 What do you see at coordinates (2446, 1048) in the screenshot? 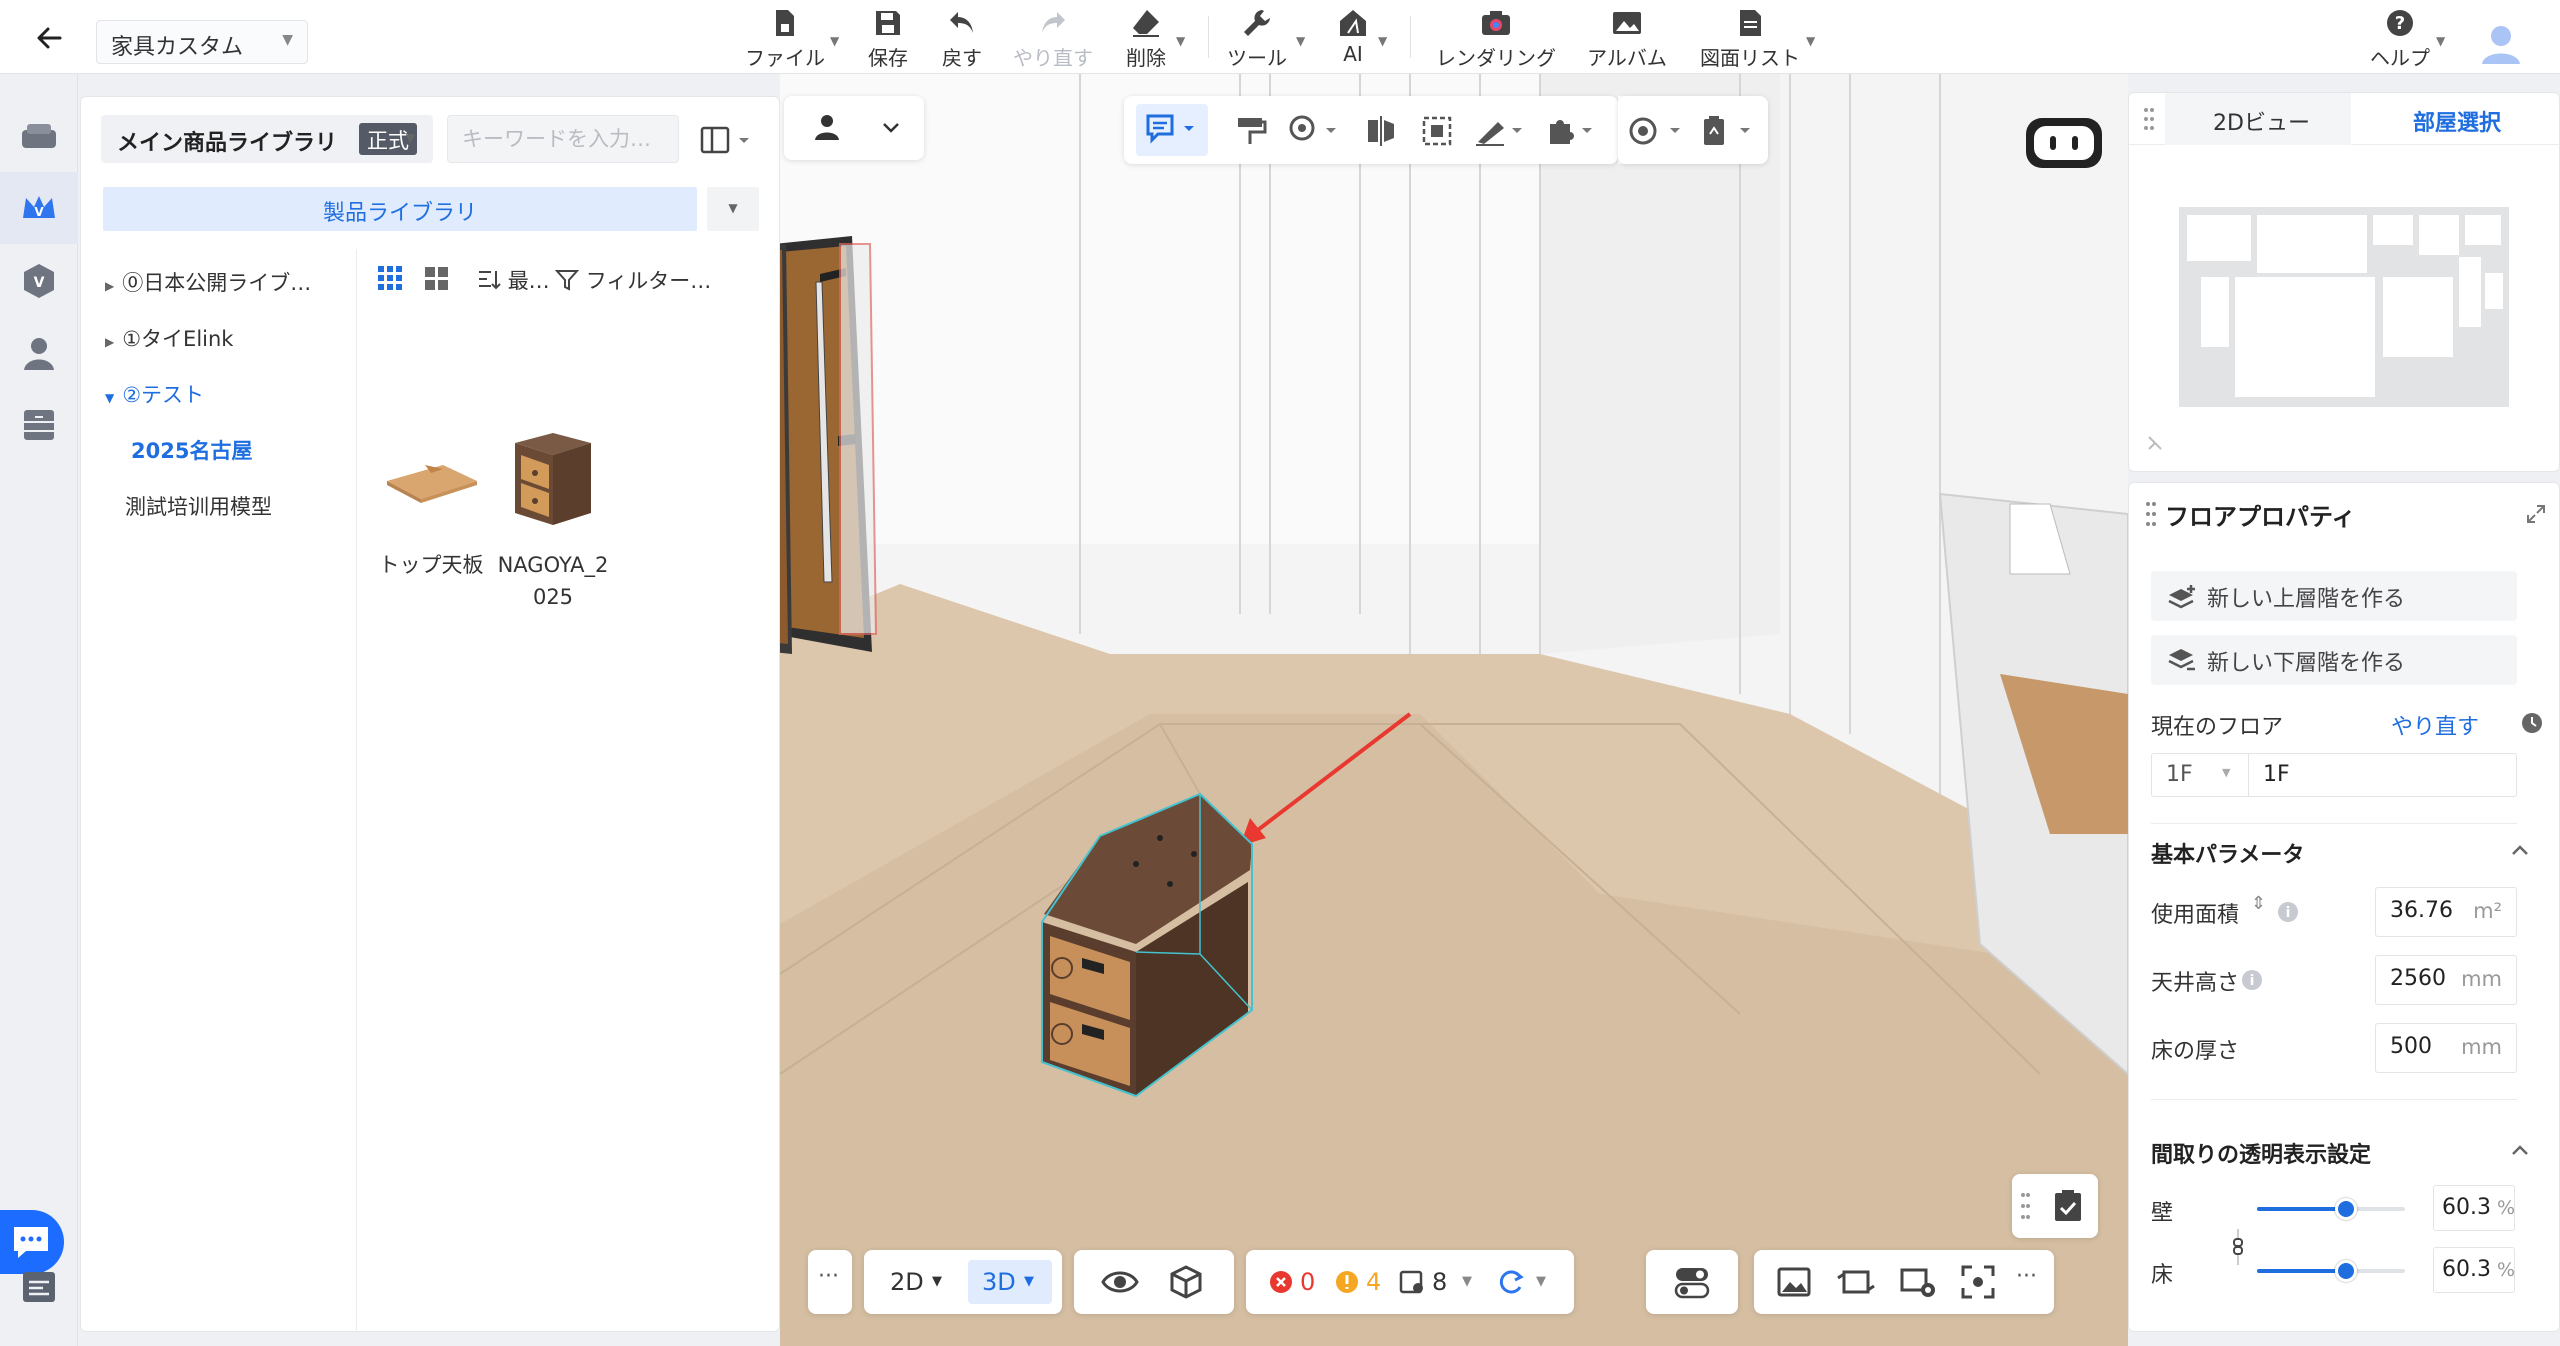
I see `floor-thickness-input: 500 mm` at bounding box center [2446, 1048].